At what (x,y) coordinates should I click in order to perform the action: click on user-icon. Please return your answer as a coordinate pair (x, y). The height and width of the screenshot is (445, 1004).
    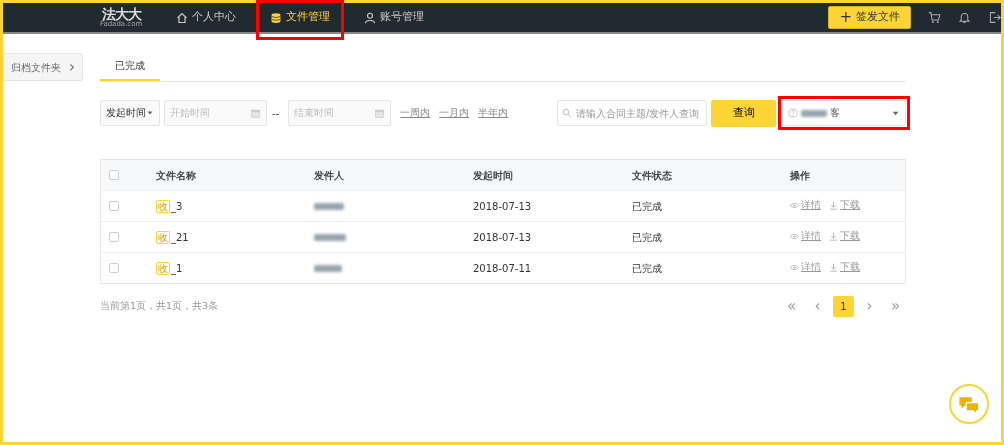
    Looking at the image, I should click on (370, 17).